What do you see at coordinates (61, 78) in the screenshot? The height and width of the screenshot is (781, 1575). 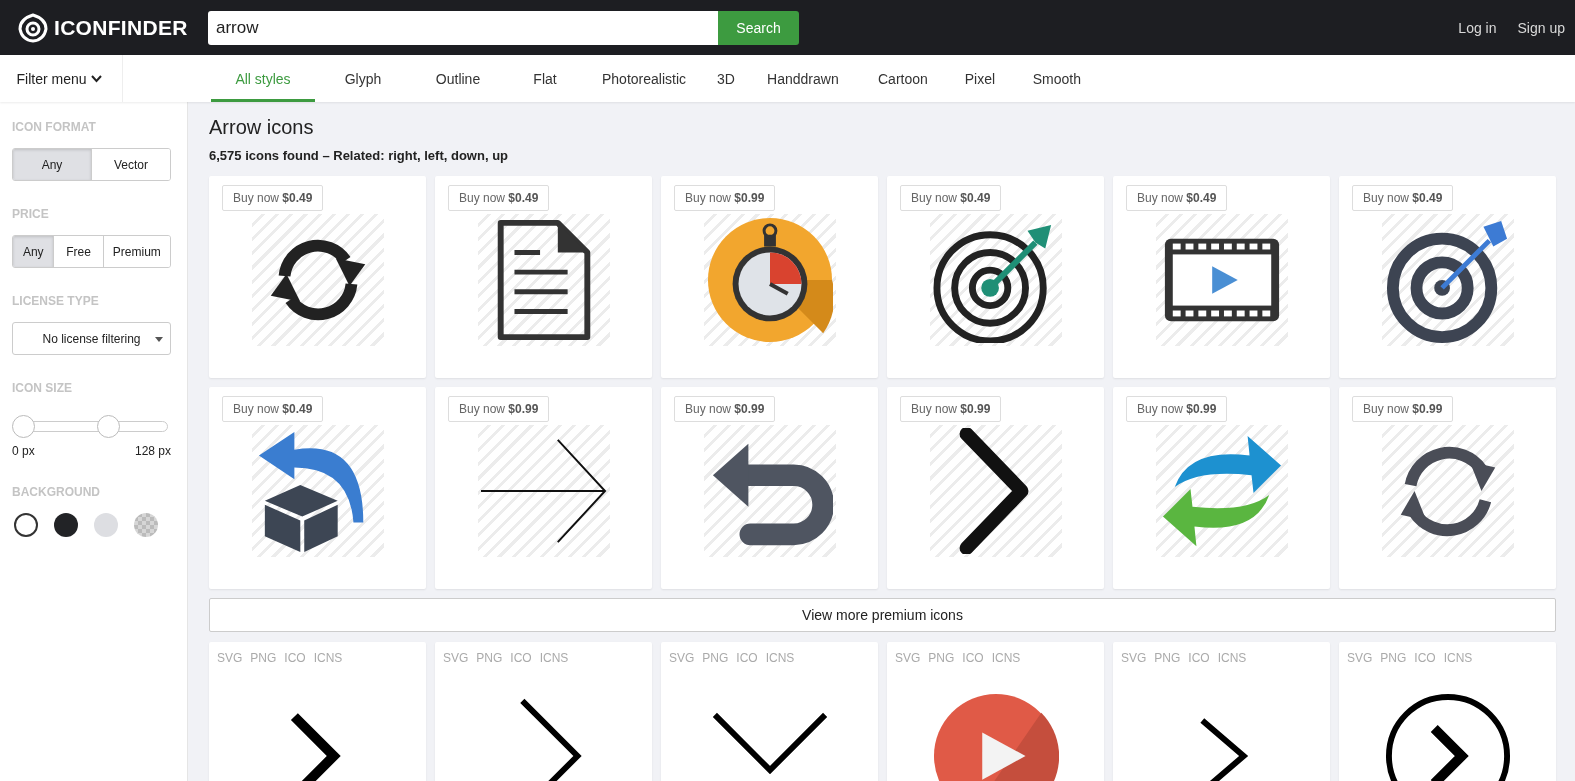 I see `filter-menu-button: Filter menu` at bounding box center [61, 78].